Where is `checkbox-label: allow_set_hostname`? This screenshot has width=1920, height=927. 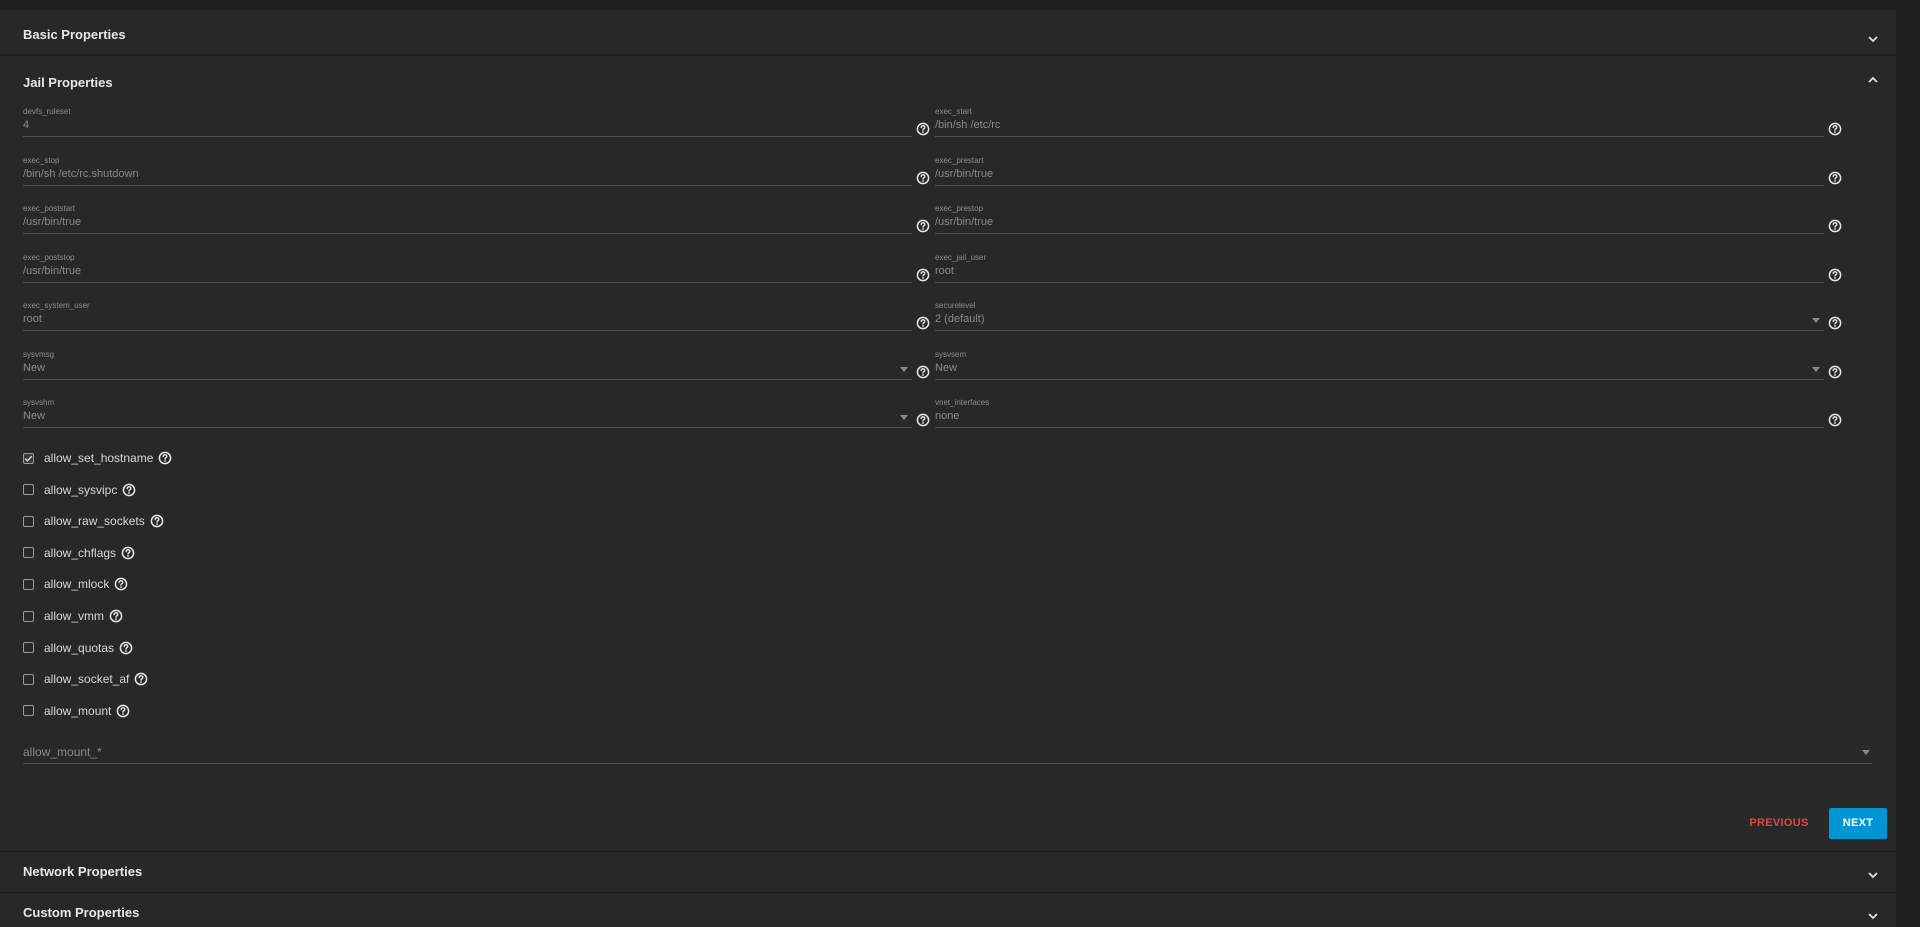 checkbox-label: allow_set_hostname is located at coordinates (98, 458).